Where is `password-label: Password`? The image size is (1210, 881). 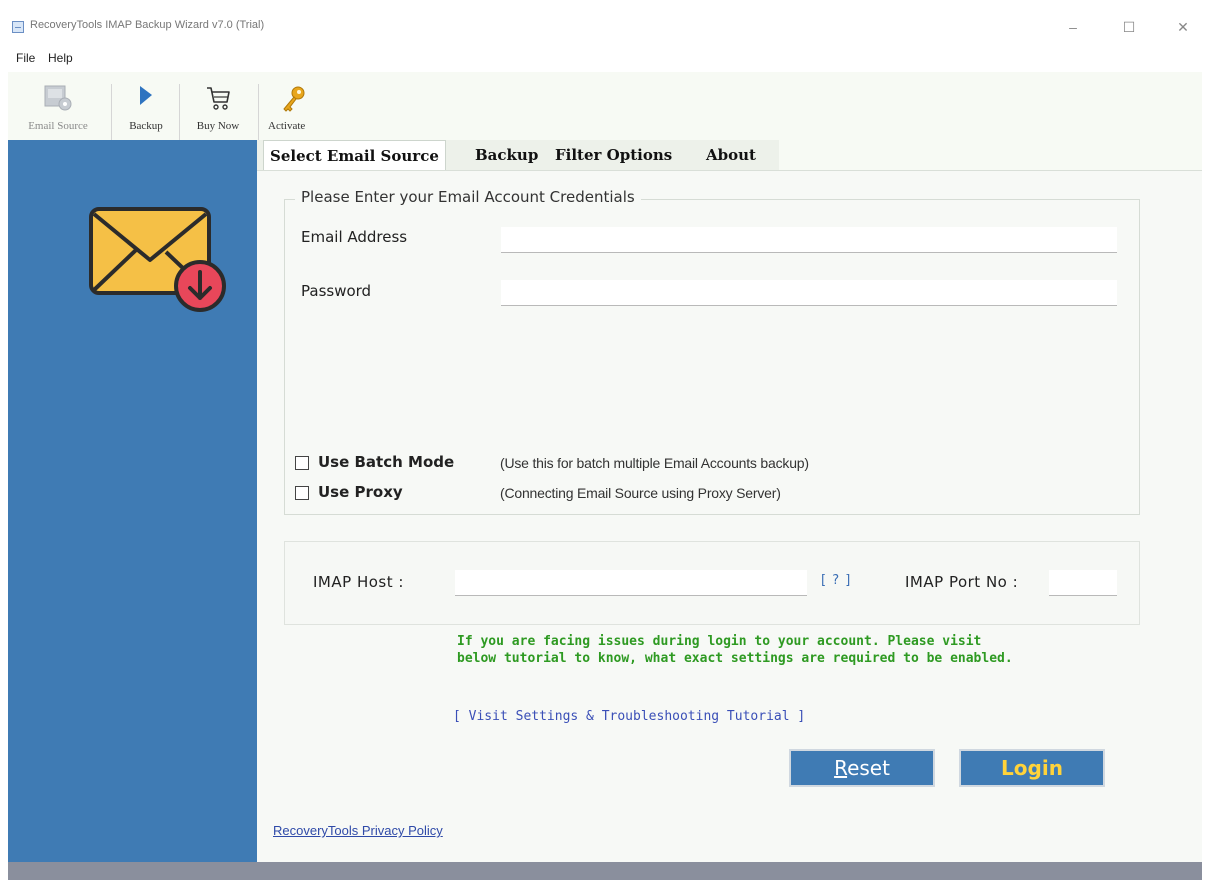
password-label: Password is located at coordinates (336, 291).